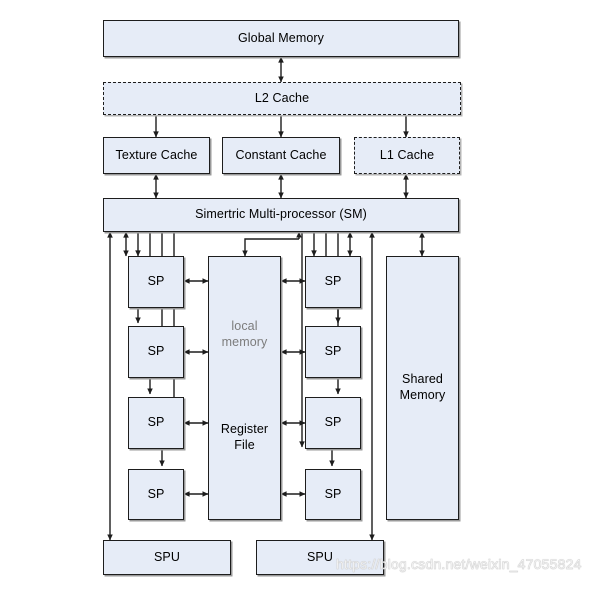 The width and height of the screenshot is (616, 591). I want to click on sp-left-2: SP, so click(156, 352).